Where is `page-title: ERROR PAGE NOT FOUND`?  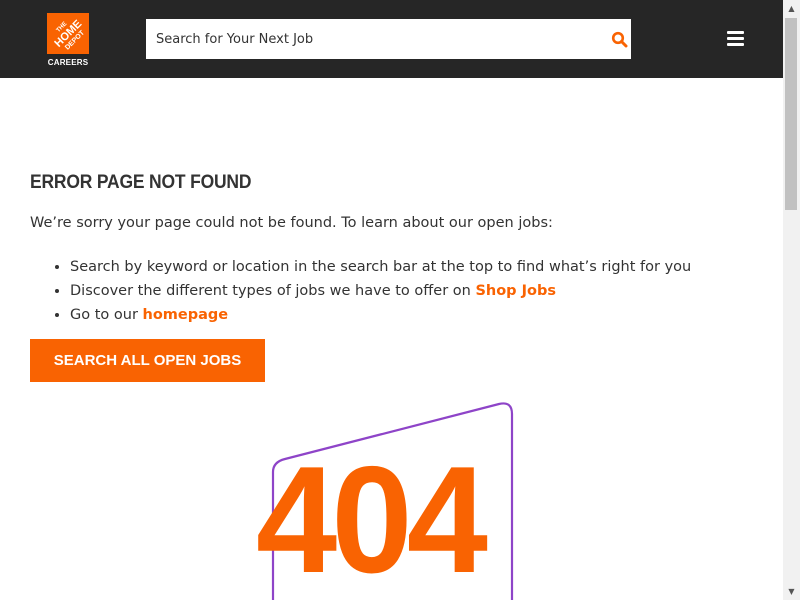
page-title: ERROR PAGE NOT FOUND is located at coordinates (141, 182).